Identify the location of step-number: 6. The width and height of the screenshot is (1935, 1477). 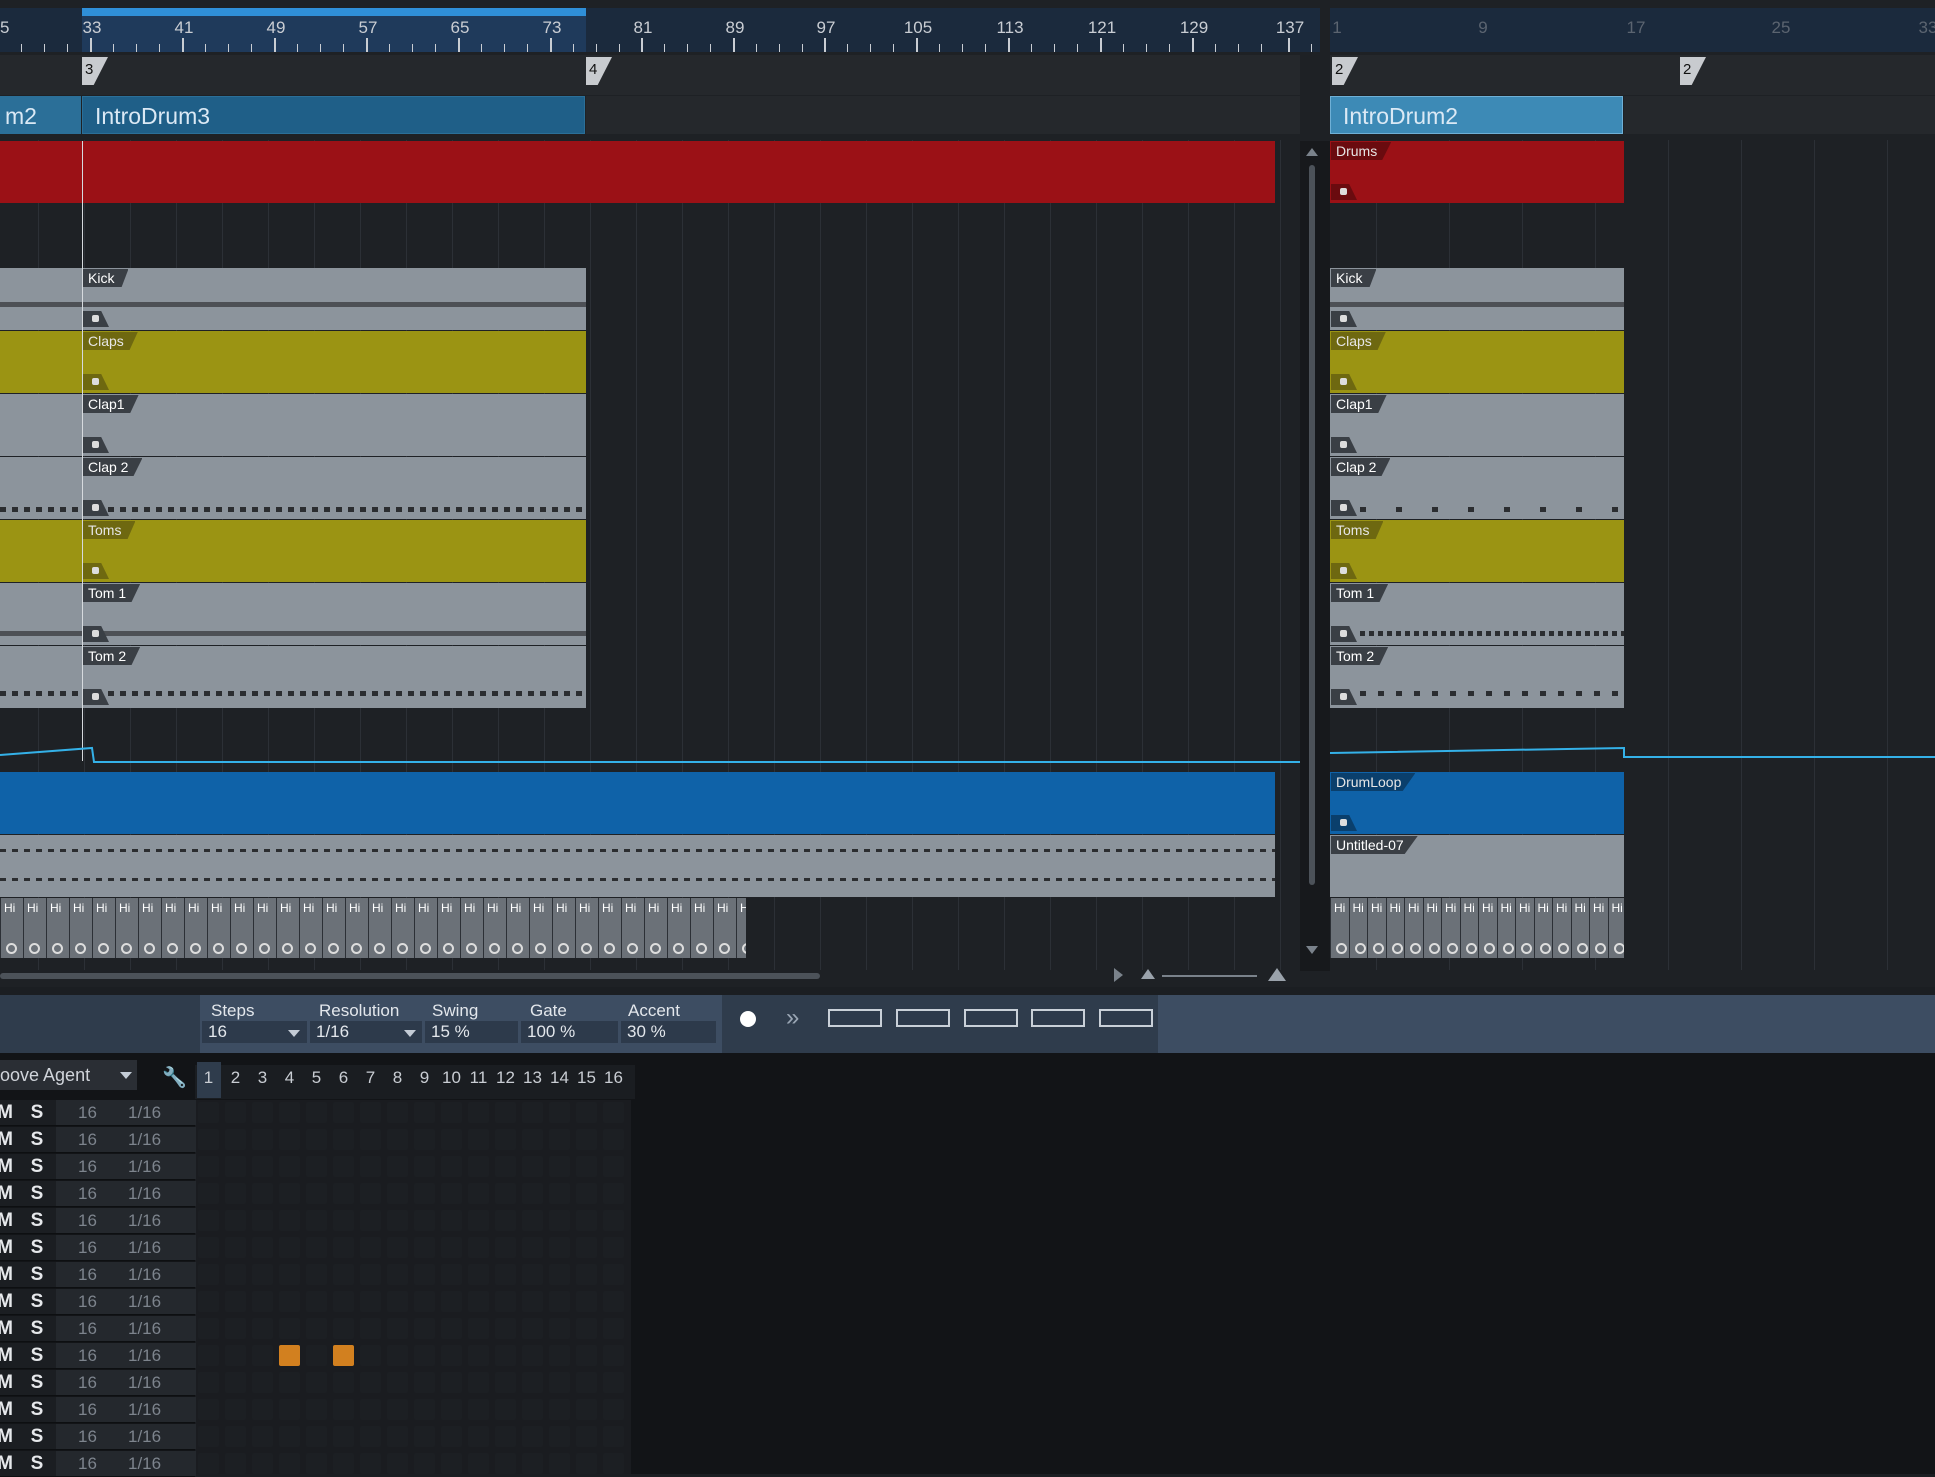
(343, 1078).